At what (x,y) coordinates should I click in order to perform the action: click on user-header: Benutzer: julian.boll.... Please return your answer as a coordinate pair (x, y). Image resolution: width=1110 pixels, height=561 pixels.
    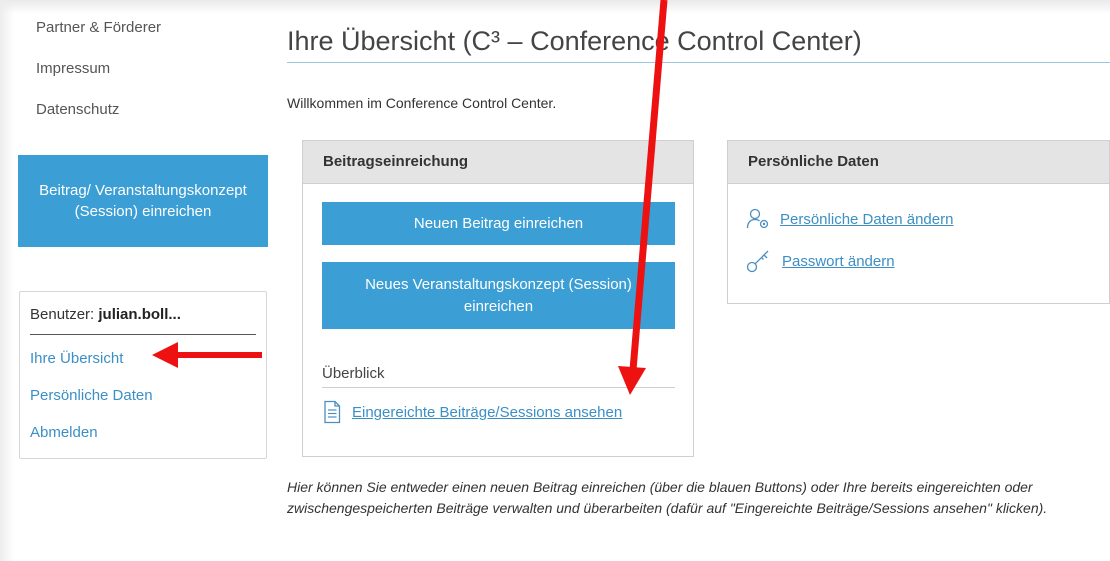
    Looking at the image, I should click on (143, 320).